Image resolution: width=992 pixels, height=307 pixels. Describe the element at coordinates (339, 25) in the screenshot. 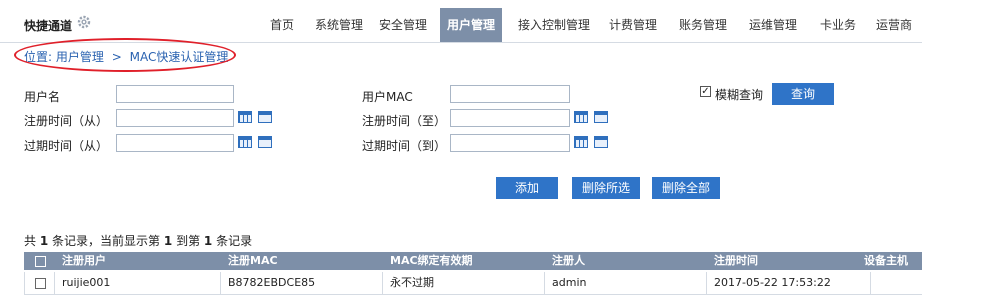

I see `nav-item-system: 系统管理` at that location.